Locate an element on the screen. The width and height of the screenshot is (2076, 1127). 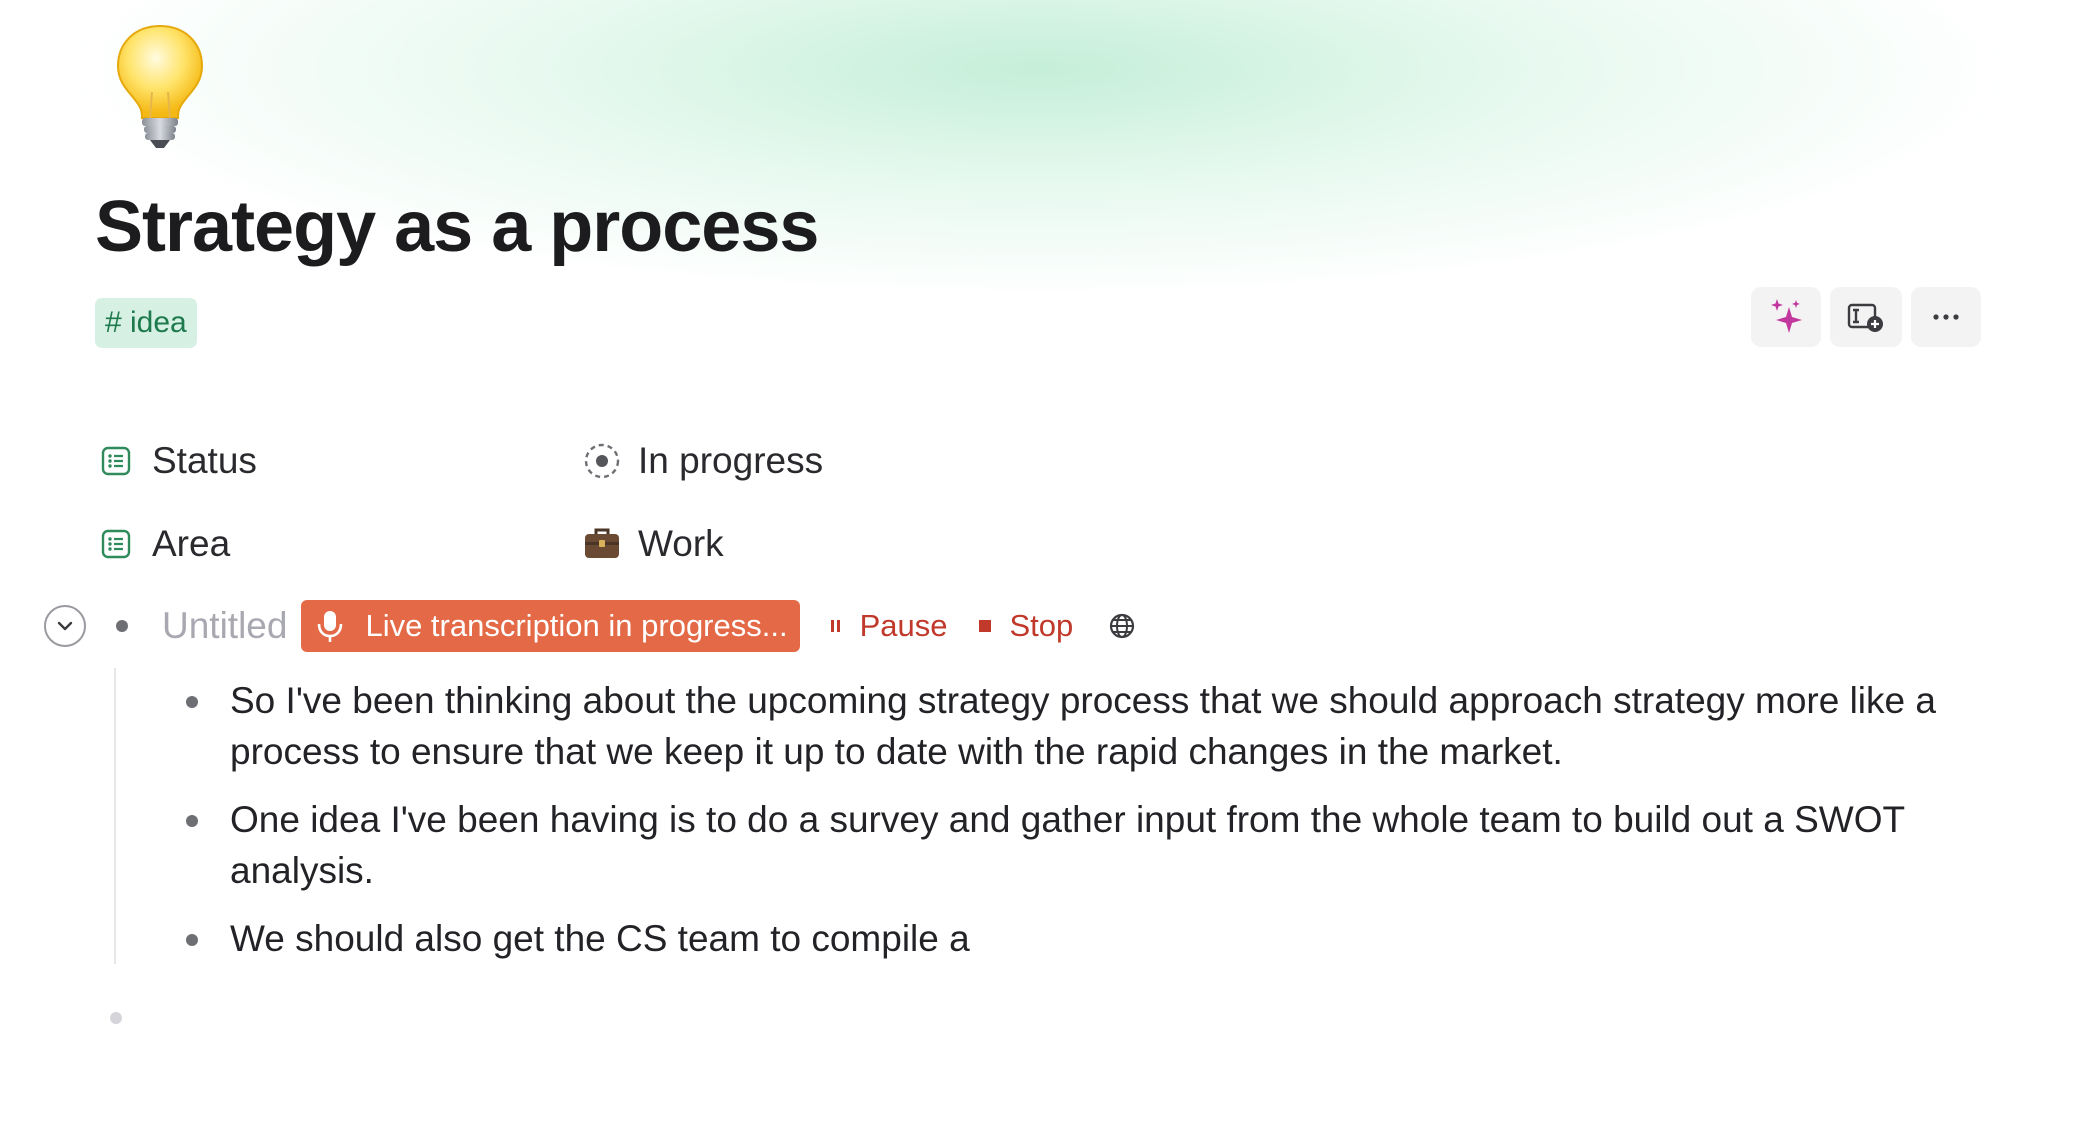
pause-label: Pause is located at coordinates (903, 625).